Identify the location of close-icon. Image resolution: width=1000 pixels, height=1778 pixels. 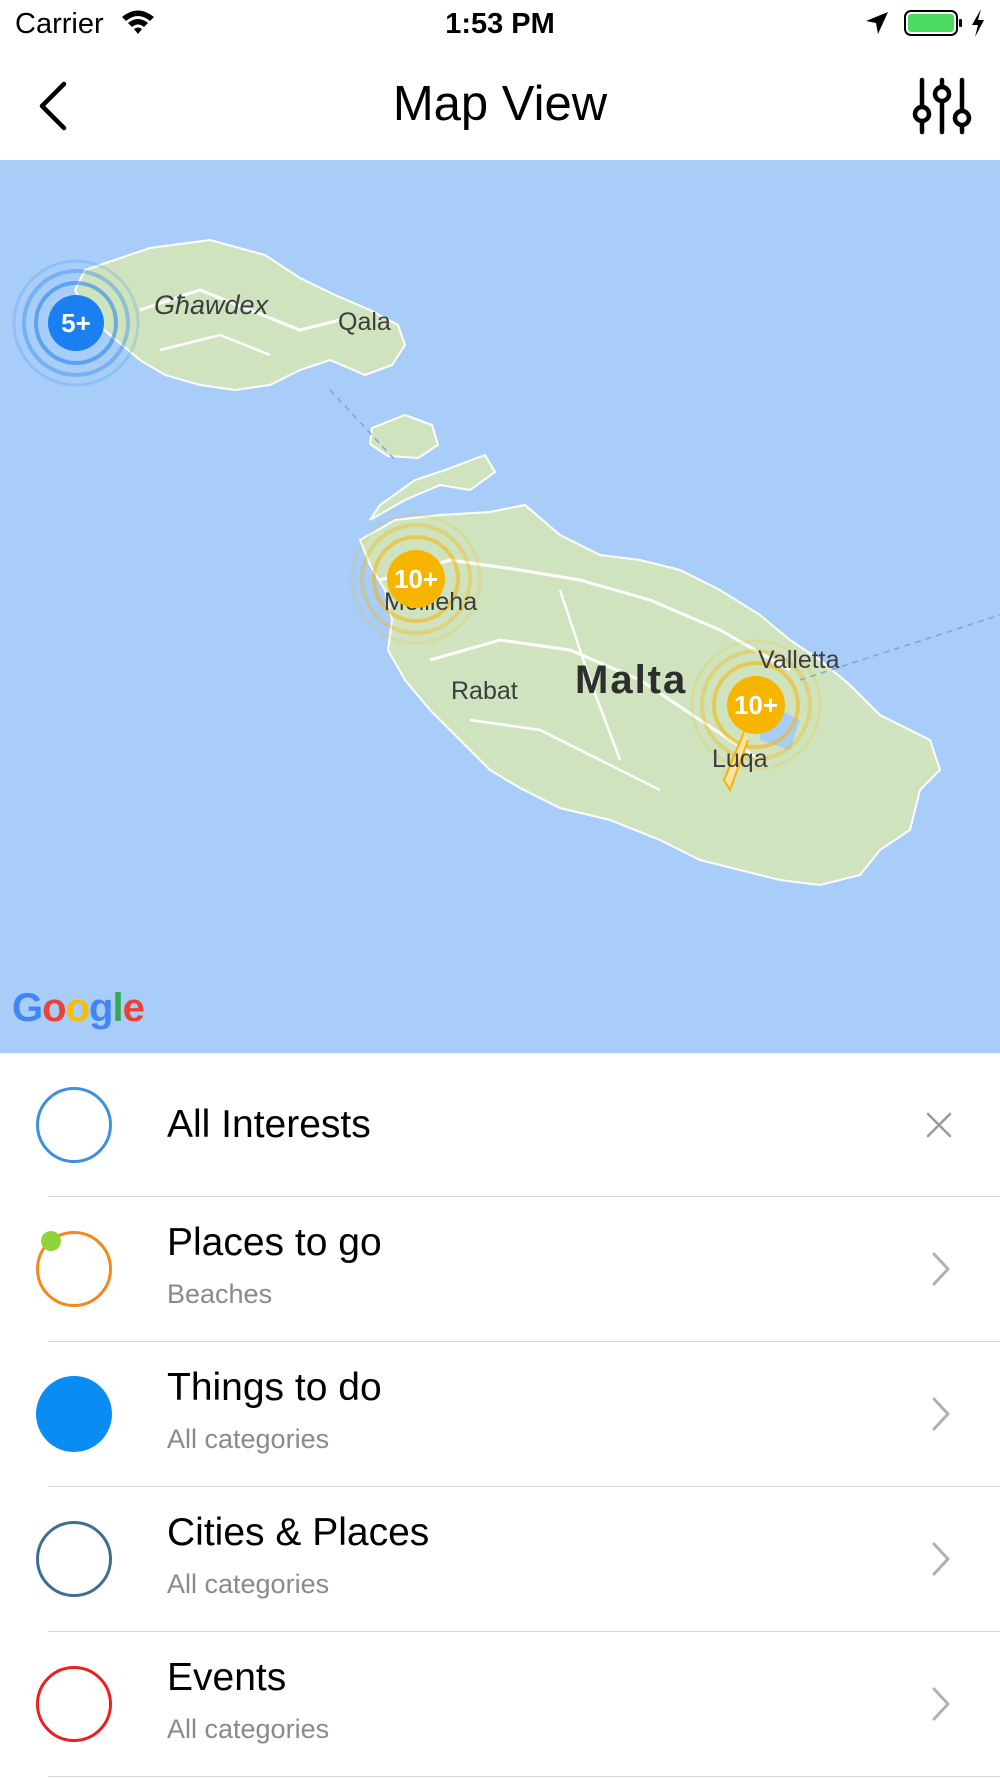
(939, 1125).